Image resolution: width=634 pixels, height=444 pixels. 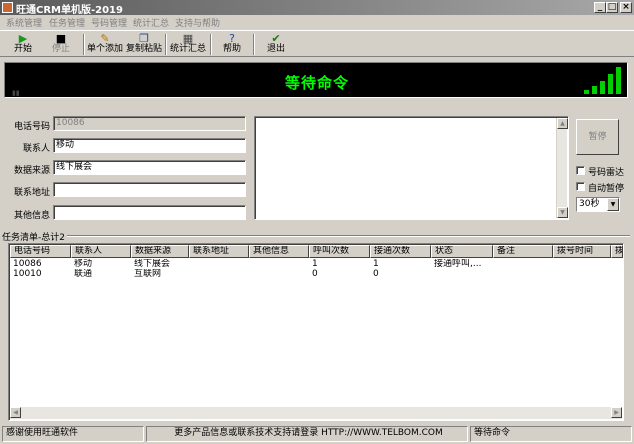 What do you see at coordinates (523, 251) in the screenshot?
I see `column-header: 备注` at bounding box center [523, 251].